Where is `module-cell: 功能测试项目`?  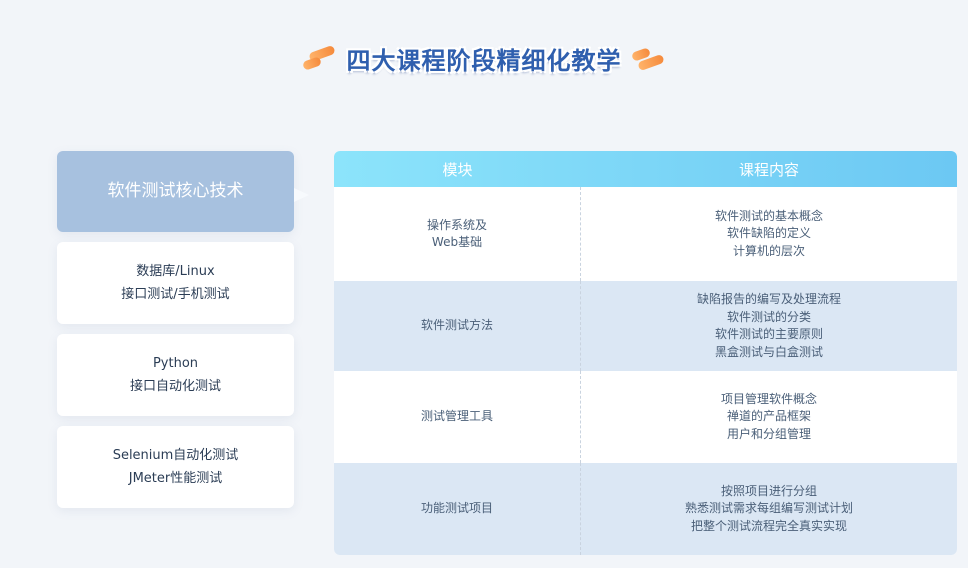
module-cell: 功能测试项目 is located at coordinates (457, 509).